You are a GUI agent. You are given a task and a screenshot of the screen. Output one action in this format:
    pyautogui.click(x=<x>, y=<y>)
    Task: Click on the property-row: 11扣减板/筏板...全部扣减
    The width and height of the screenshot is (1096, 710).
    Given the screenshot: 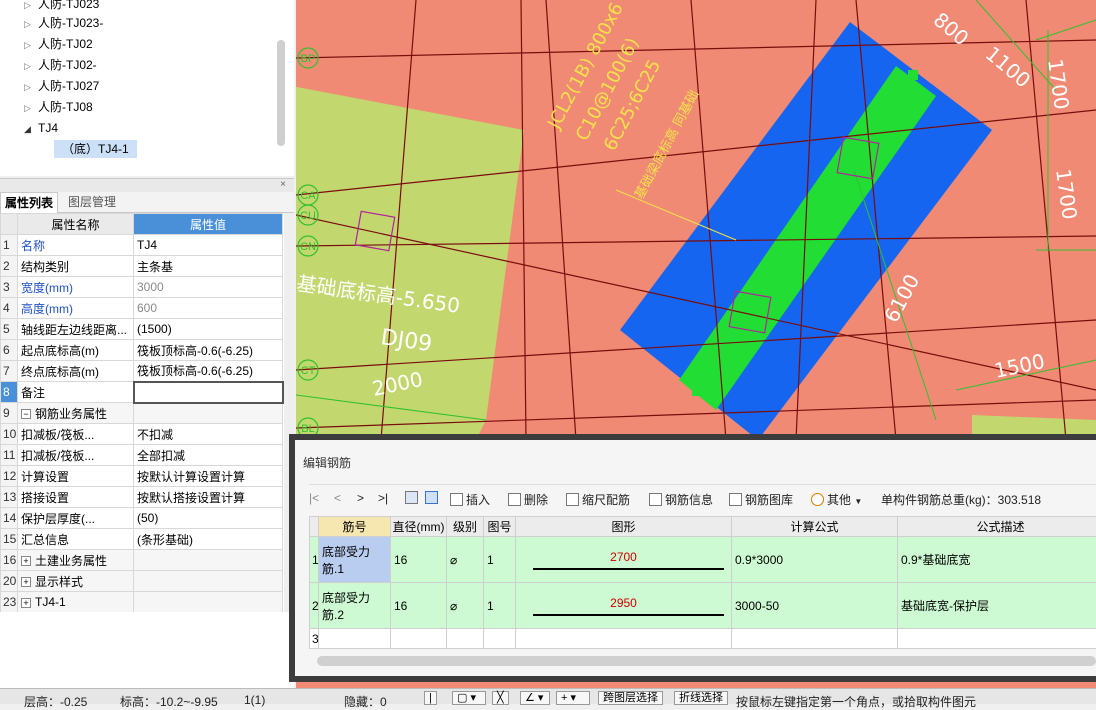 What is the action you would take?
    pyautogui.click(x=142, y=455)
    